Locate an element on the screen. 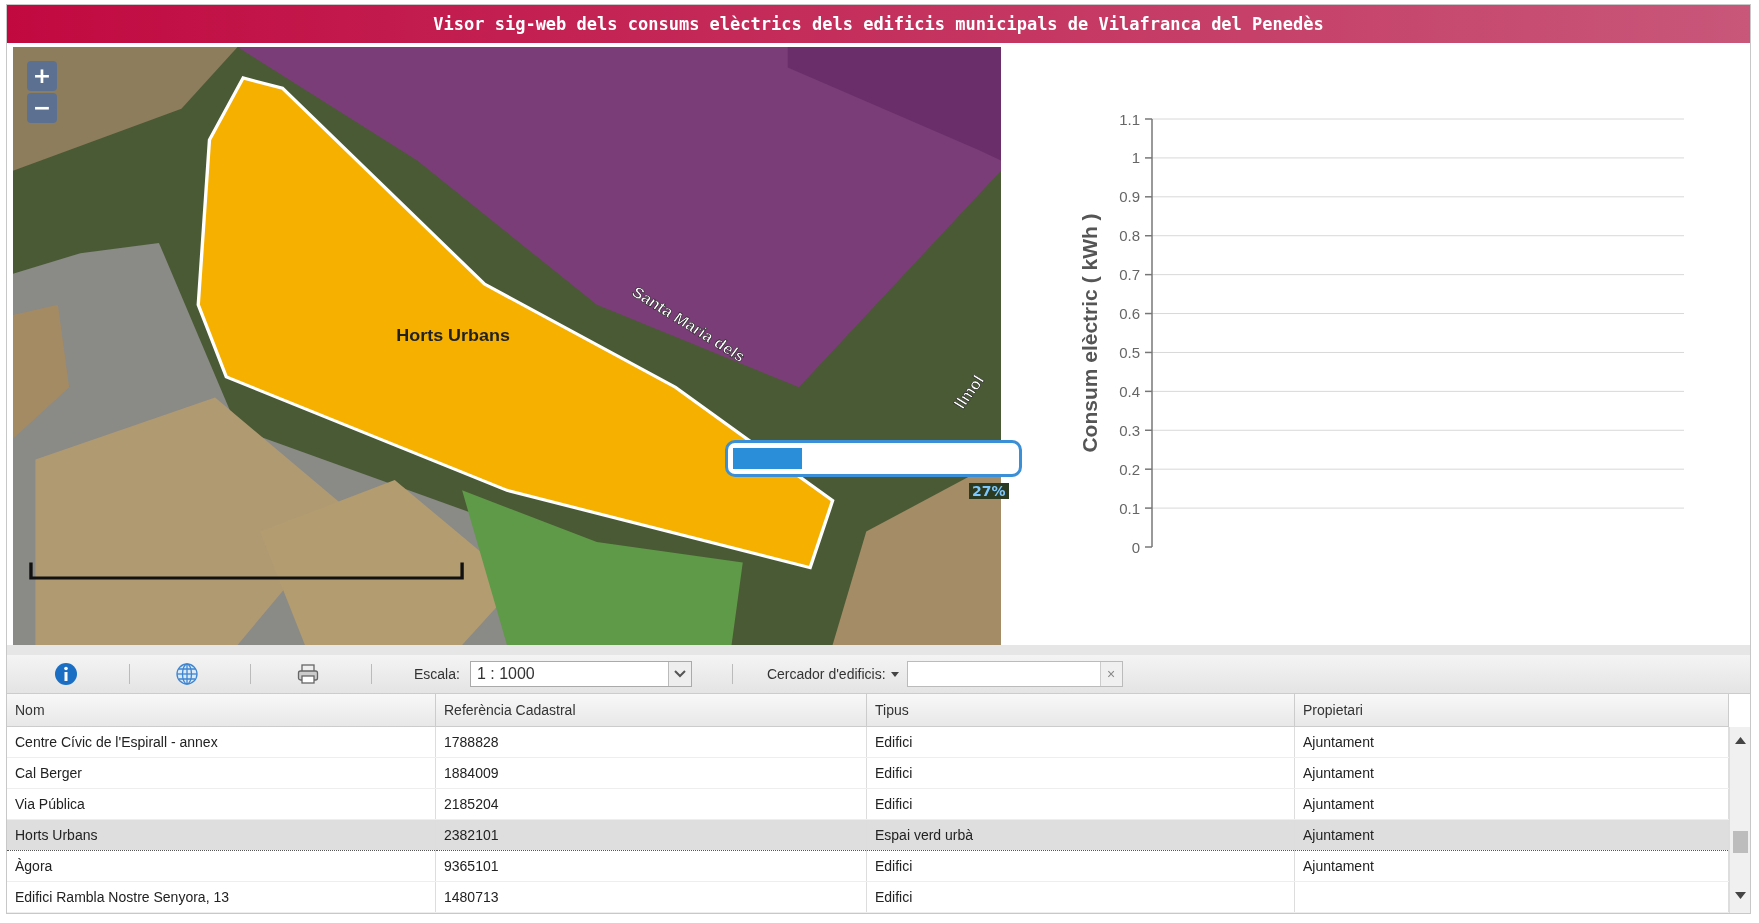 This screenshot has height=923, width=1759. table-row: Centre Cívic de l'Espirall - annex 1788828 Edifici Ajuntament is located at coordinates (868, 742).